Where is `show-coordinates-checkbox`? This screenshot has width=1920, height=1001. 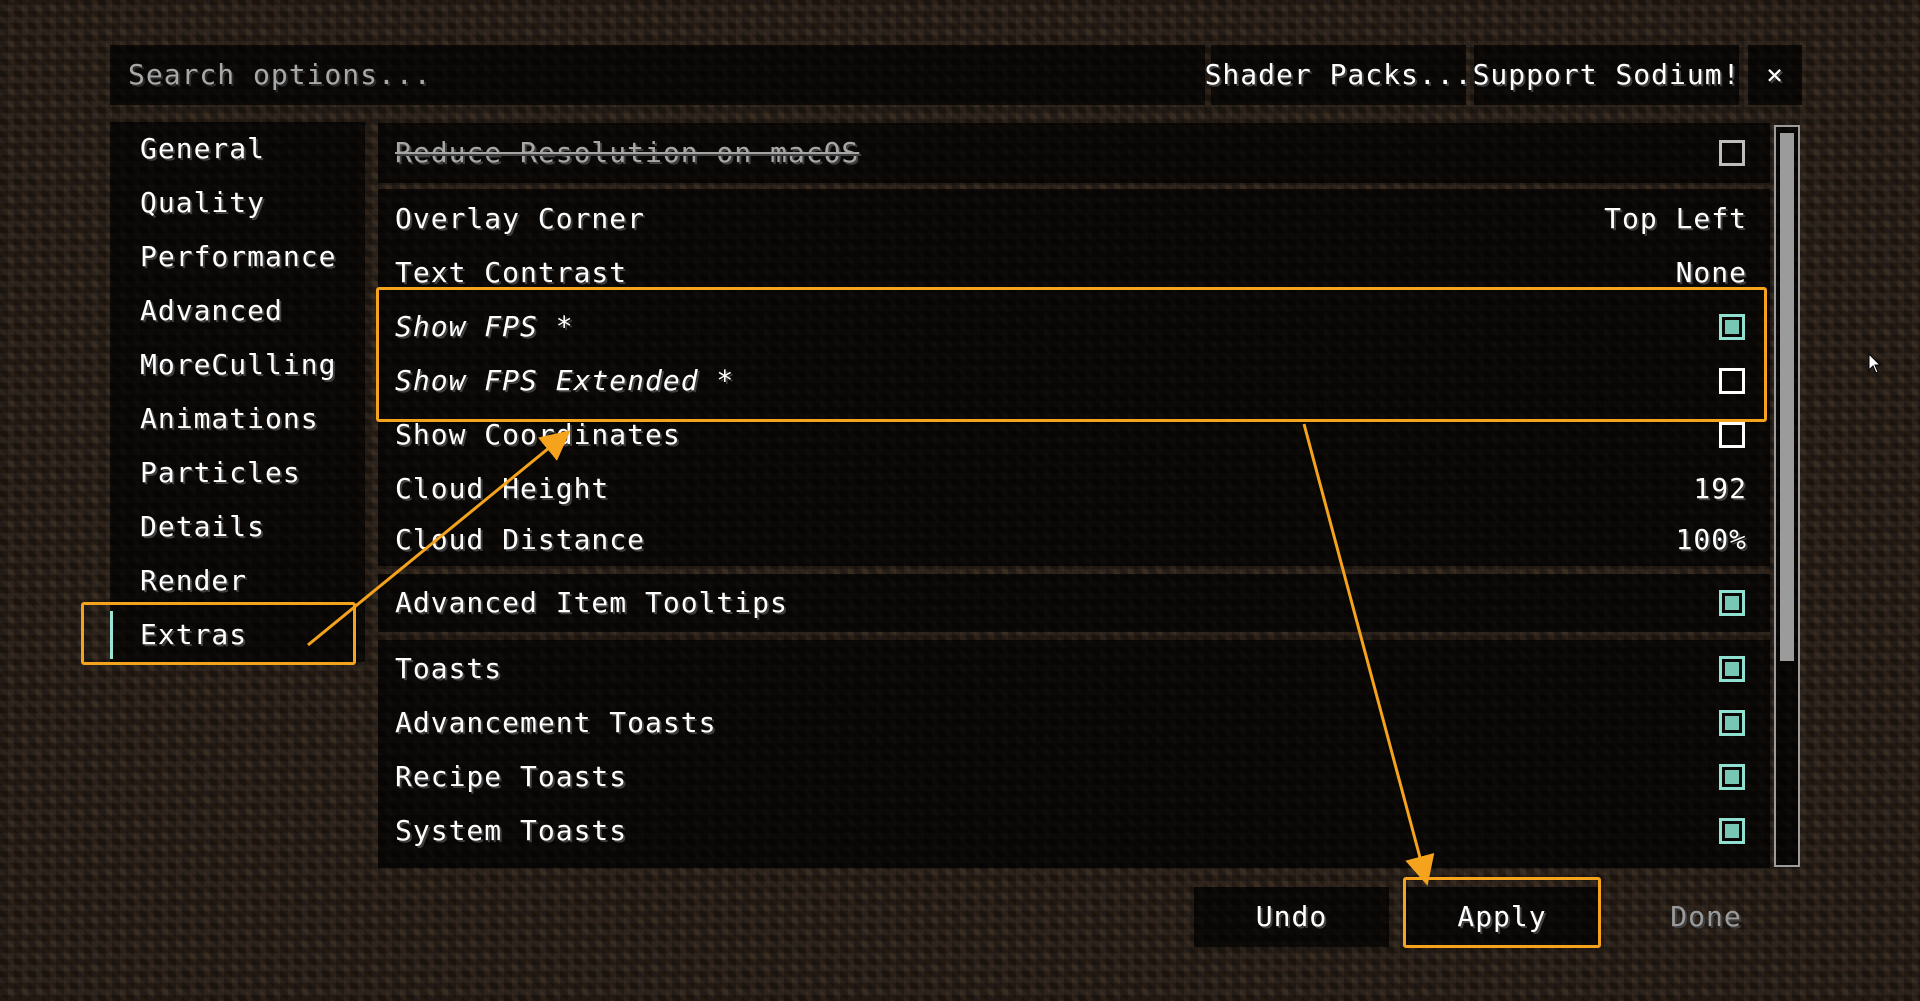
show-coordinates-checkbox is located at coordinates (1732, 435).